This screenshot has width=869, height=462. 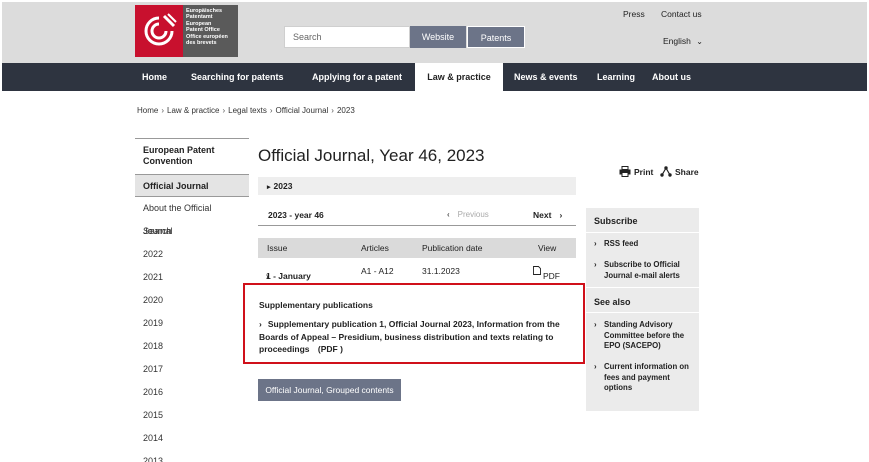 What do you see at coordinates (417, 271) in the screenshot?
I see `table-row: › 1 - January A1 - A12 31.1.2023 PDF` at bounding box center [417, 271].